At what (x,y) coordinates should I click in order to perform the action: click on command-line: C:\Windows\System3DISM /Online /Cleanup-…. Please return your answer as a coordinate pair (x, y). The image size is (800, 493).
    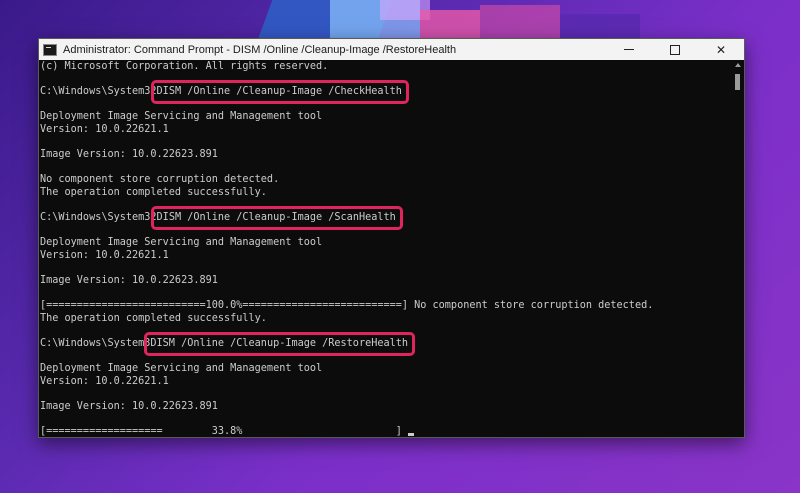
    Looking at the image, I should click on (385, 344).